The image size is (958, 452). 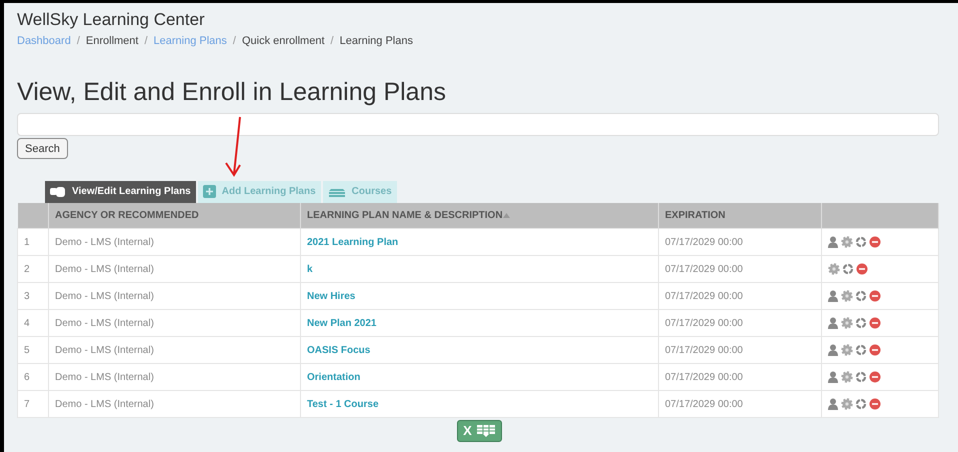 I want to click on breadcrumb-text: Quick enrollment, so click(x=283, y=41).